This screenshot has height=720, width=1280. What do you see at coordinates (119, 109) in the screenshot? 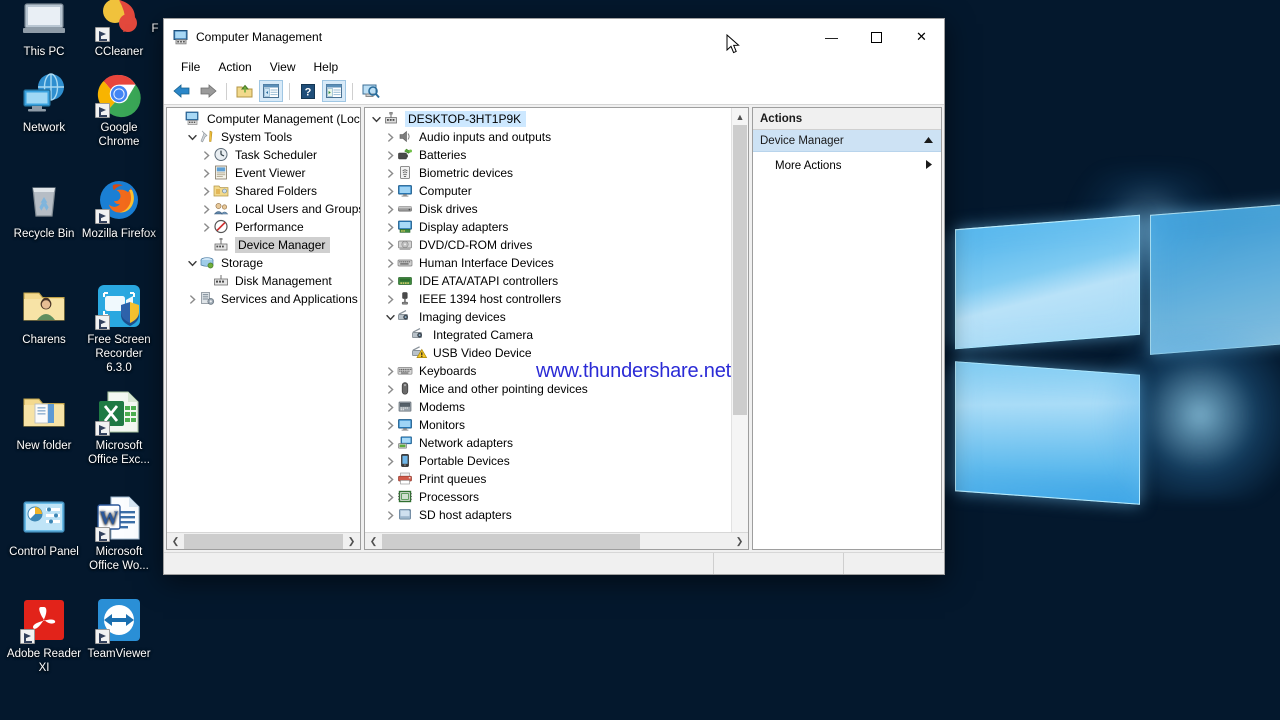
I see `desktop-icon-chrome: Google Chrome` at bounding box center [119, 109].